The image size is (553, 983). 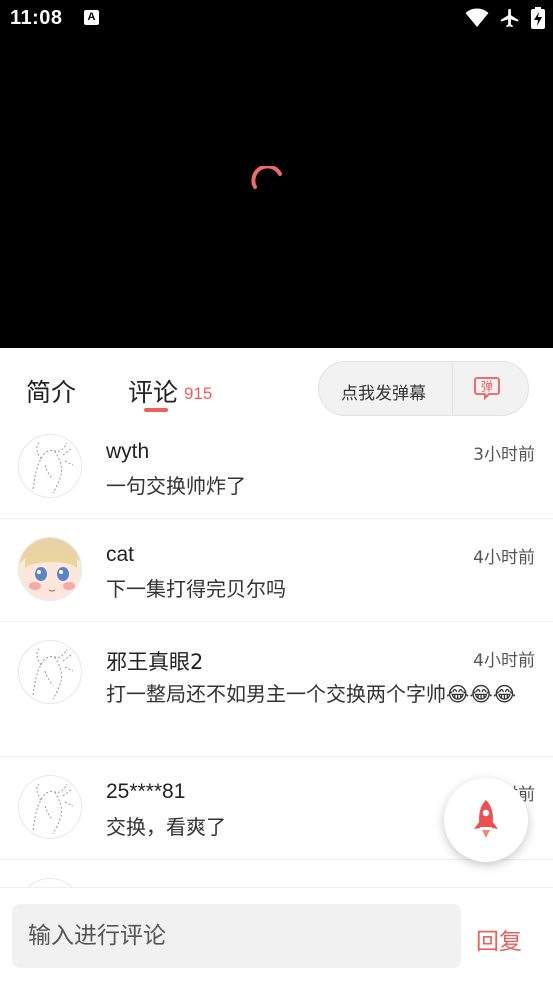 I want to click on rocket-icon, so click(x=486, y=819).